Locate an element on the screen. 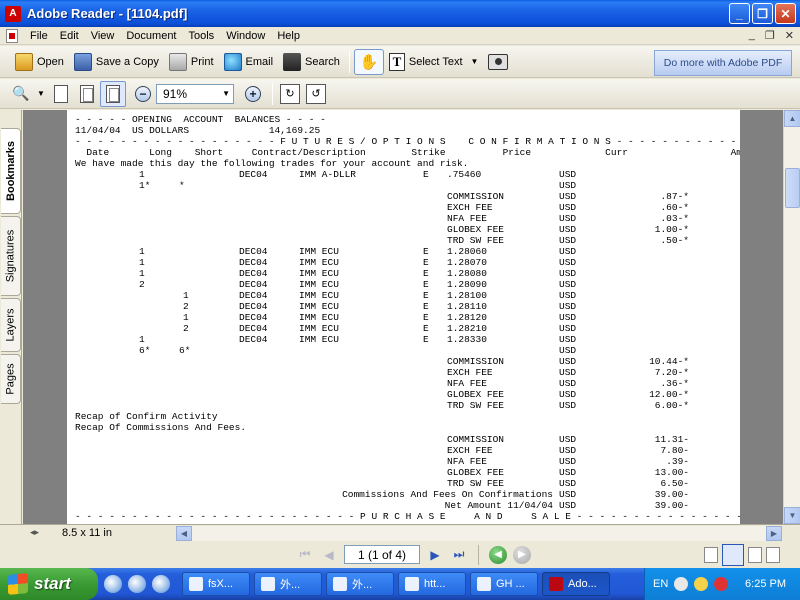  single-page-layout-button is located at coordinates (711, 555).